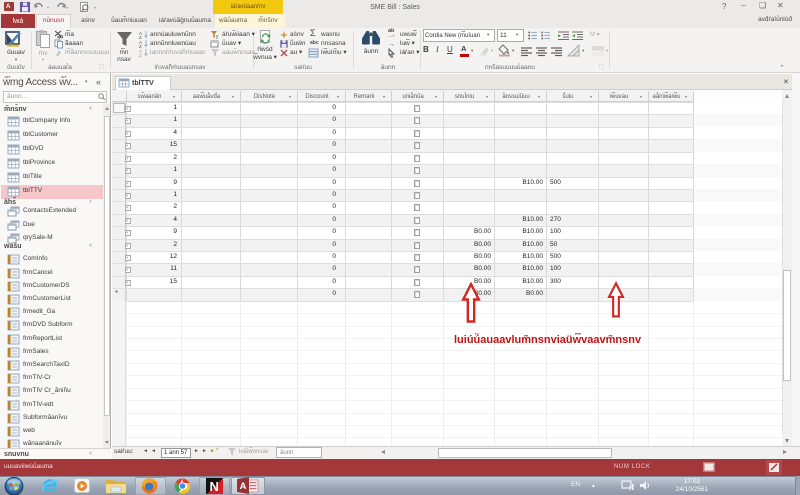  Describe the element at coordinates (140, 55) in the screenshot. I see `svg-text: Z` at that location.